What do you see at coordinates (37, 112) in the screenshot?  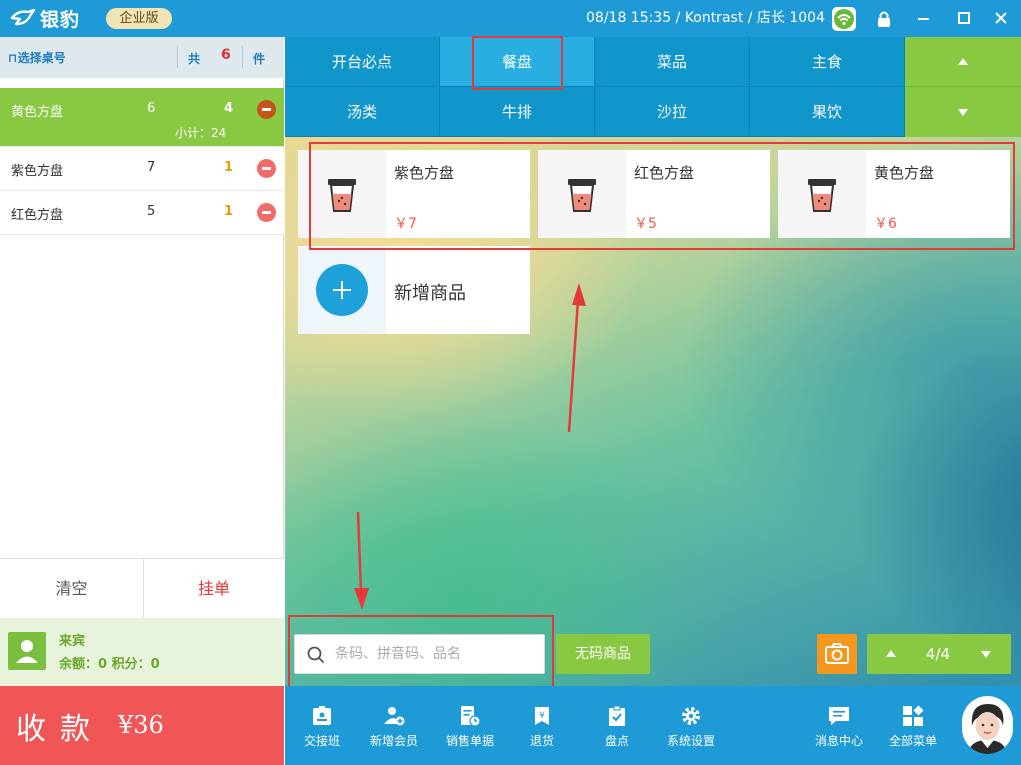 I see `order-item-name: 黄色方盘` at bounding box center [37, 112].